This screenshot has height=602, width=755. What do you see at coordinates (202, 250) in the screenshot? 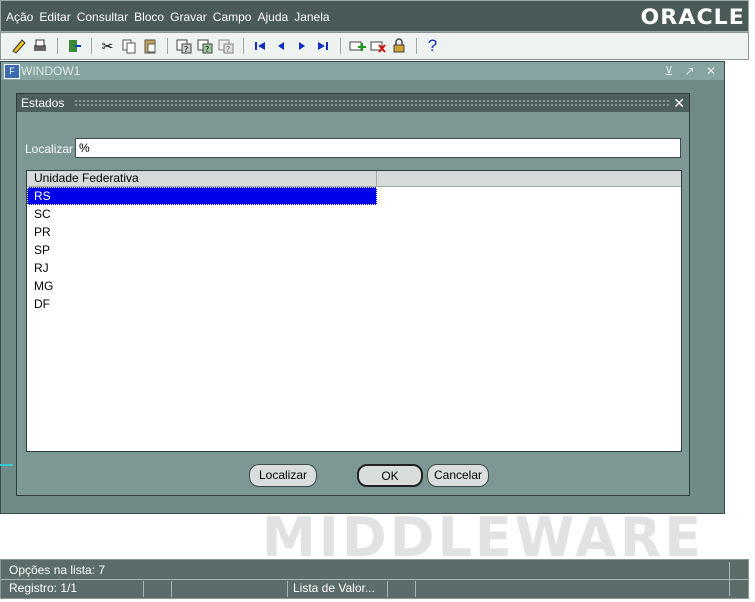
I see `list-item: SP` at bounding box center [202, 250].